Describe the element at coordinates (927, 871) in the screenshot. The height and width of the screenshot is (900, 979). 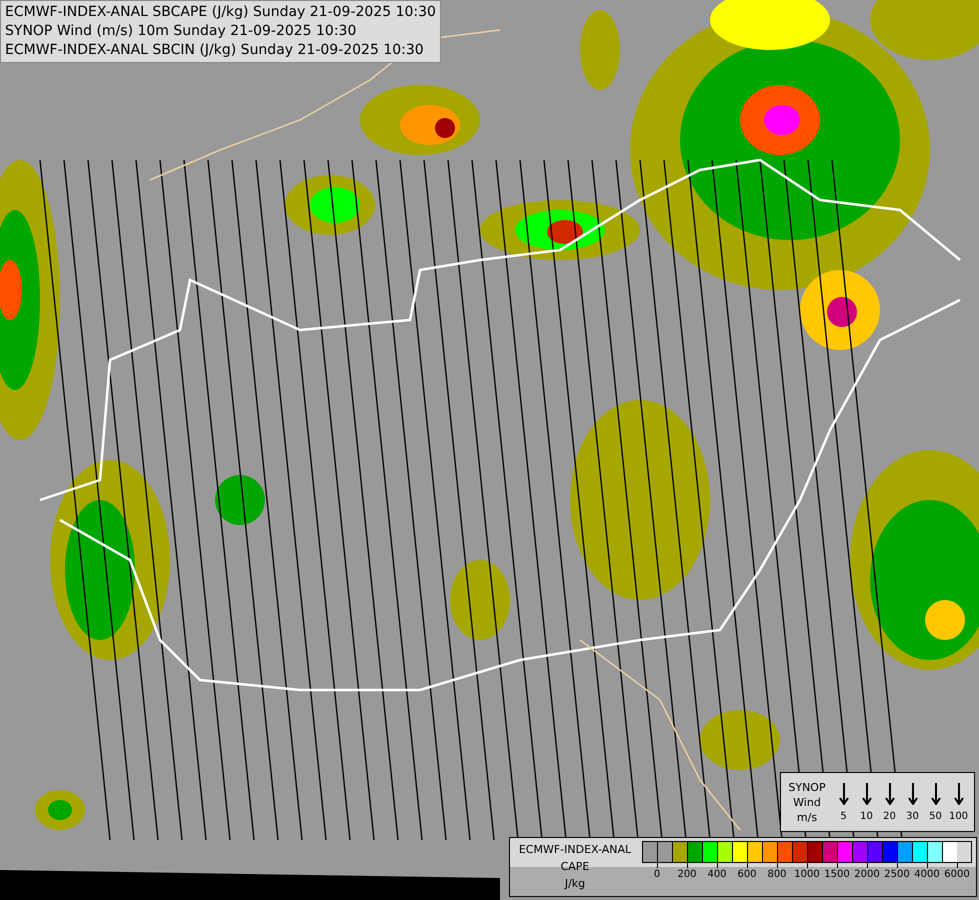
I see `scale-tick-label: 4000` at that location.